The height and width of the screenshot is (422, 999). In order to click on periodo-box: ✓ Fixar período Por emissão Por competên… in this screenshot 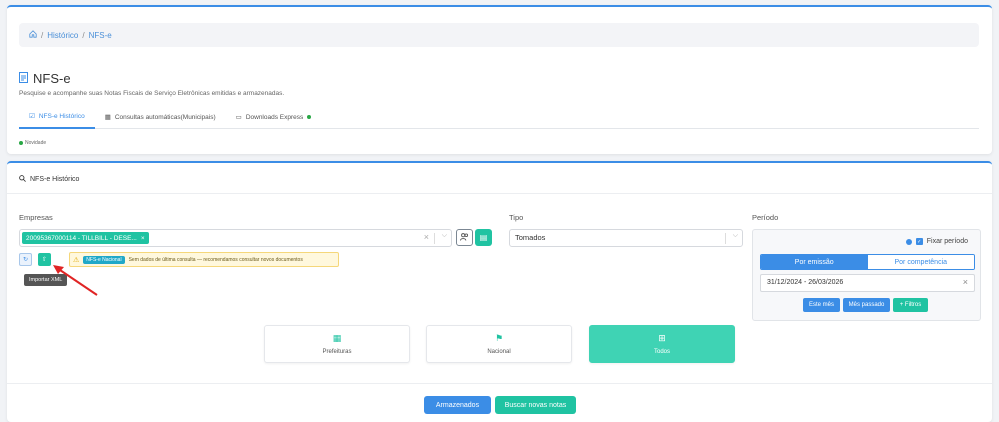, I will do `click(866, 275)`.